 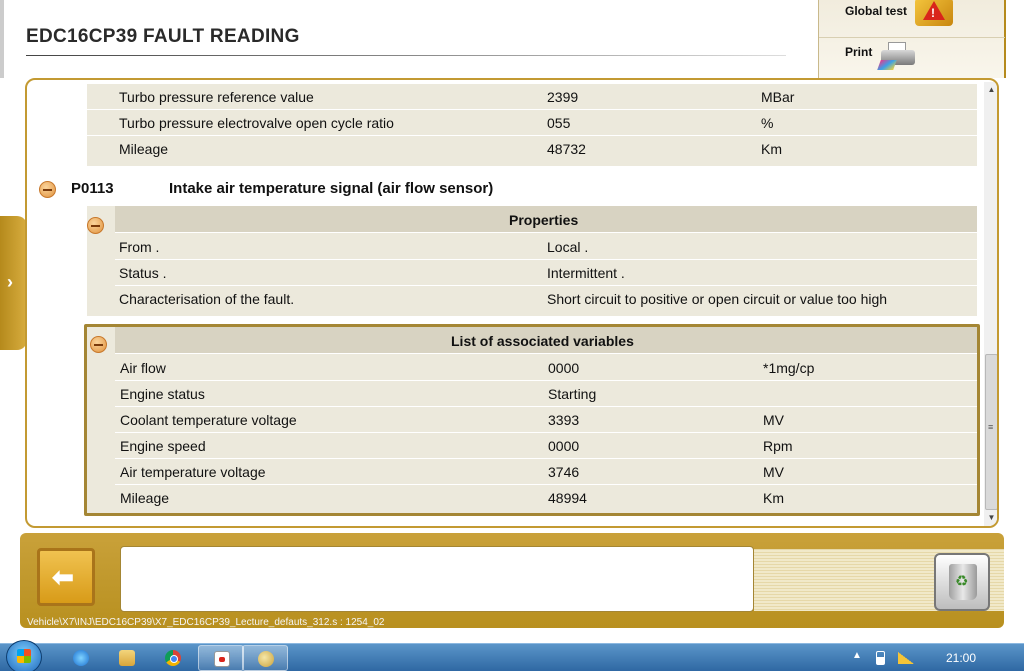 What do you see at coordinates (63, 577) in the screenshot?
I see `back-arrow-icon: ⬅` at bounding box center [63, 577].